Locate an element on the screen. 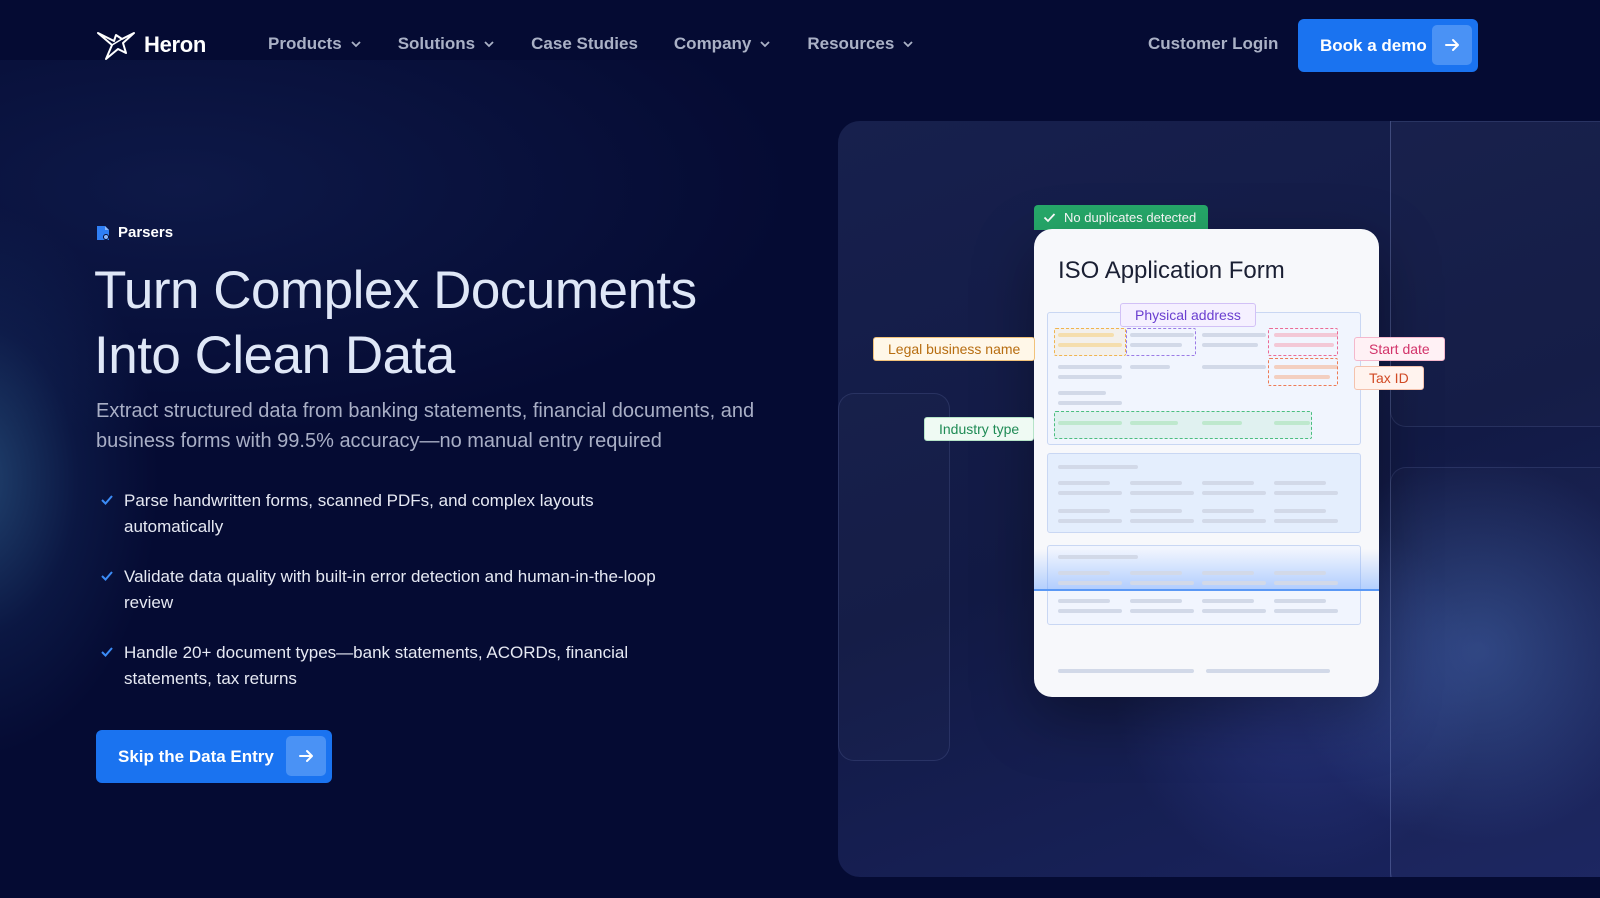 The width and height of the screenshot is (1600, 898). nav-resources: Resources is located at coordinates (860, 44).